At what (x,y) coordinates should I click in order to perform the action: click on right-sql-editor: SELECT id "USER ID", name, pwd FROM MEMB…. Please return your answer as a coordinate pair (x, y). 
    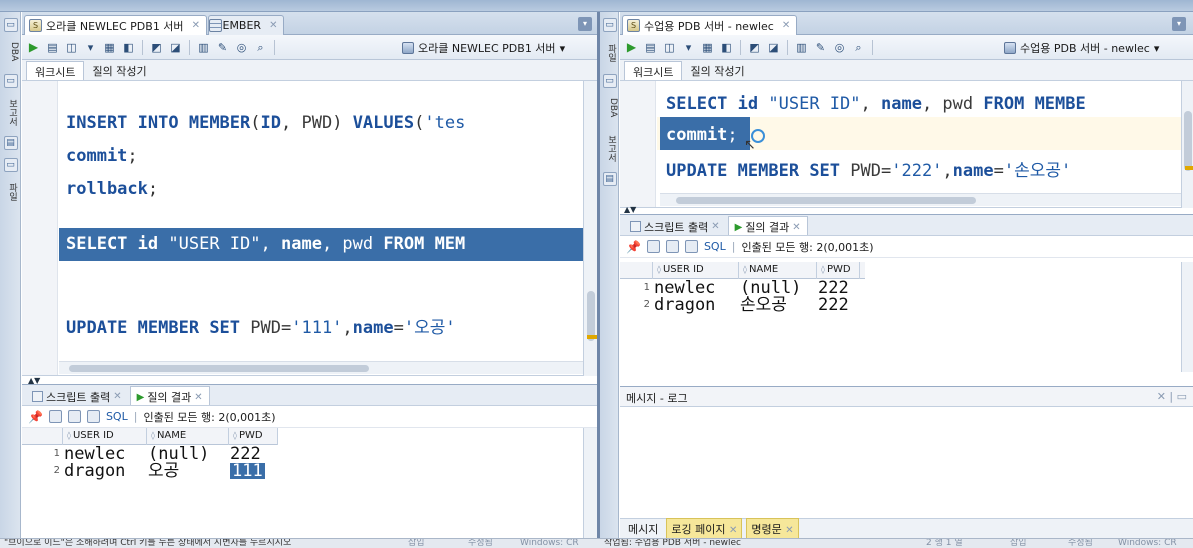
    Looking at the image, I should click on (900, 144).